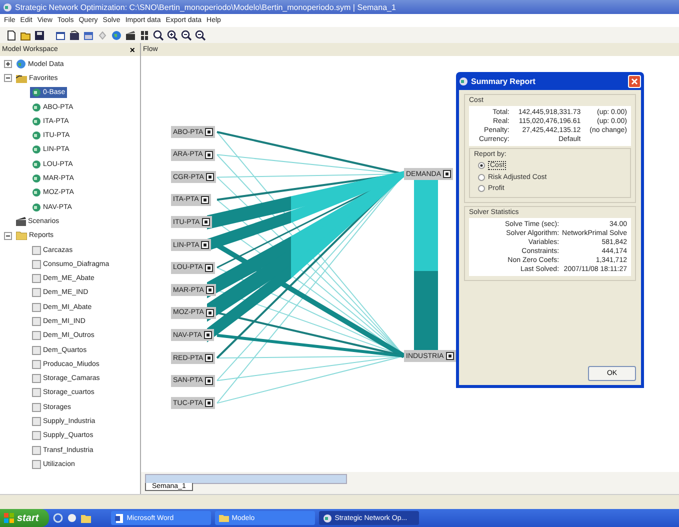  What do you see at coordinates (503, 81) in the screenshot?
I see `dialog-title: Summary Report` at bounding box center [503, 81].